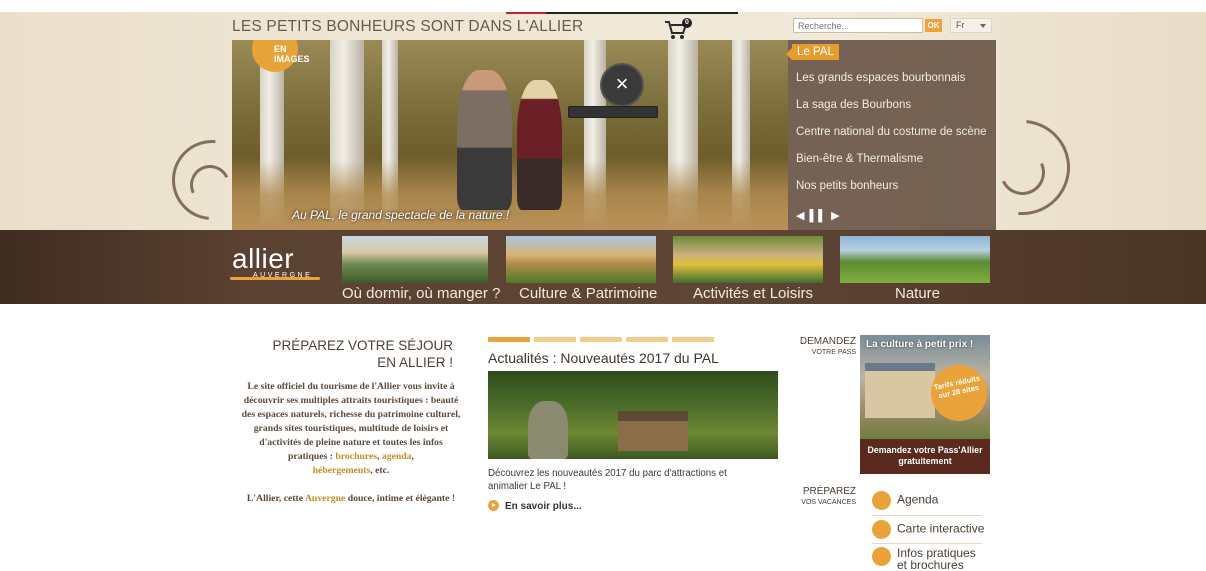 This screenshot has height=571, width=1206. I want to click on nav-item-activites: Activités et Loisirs, so click(753, 293).